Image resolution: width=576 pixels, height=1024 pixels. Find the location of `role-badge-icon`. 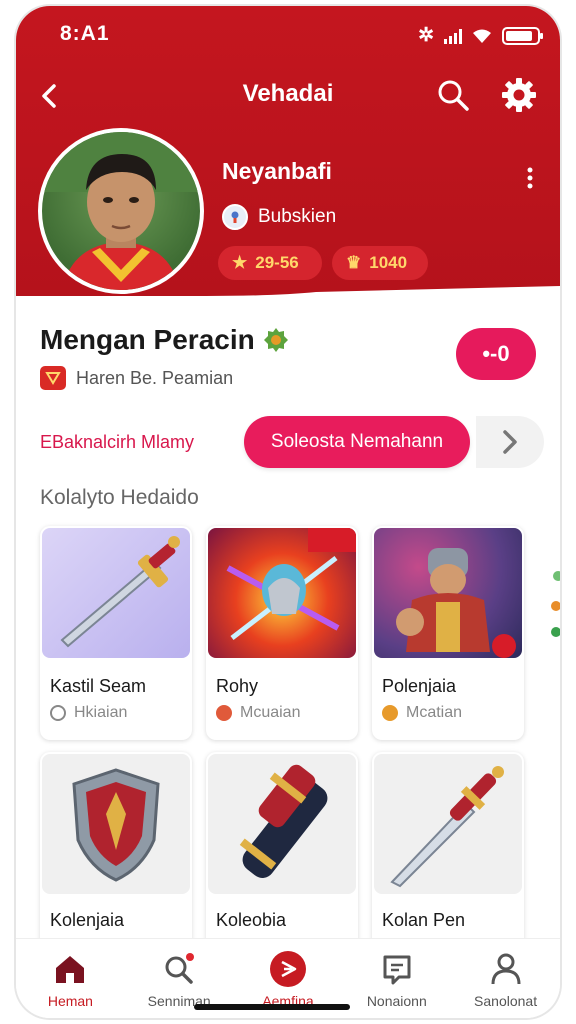

role-badge-icon is located at coordinates (235, 217).